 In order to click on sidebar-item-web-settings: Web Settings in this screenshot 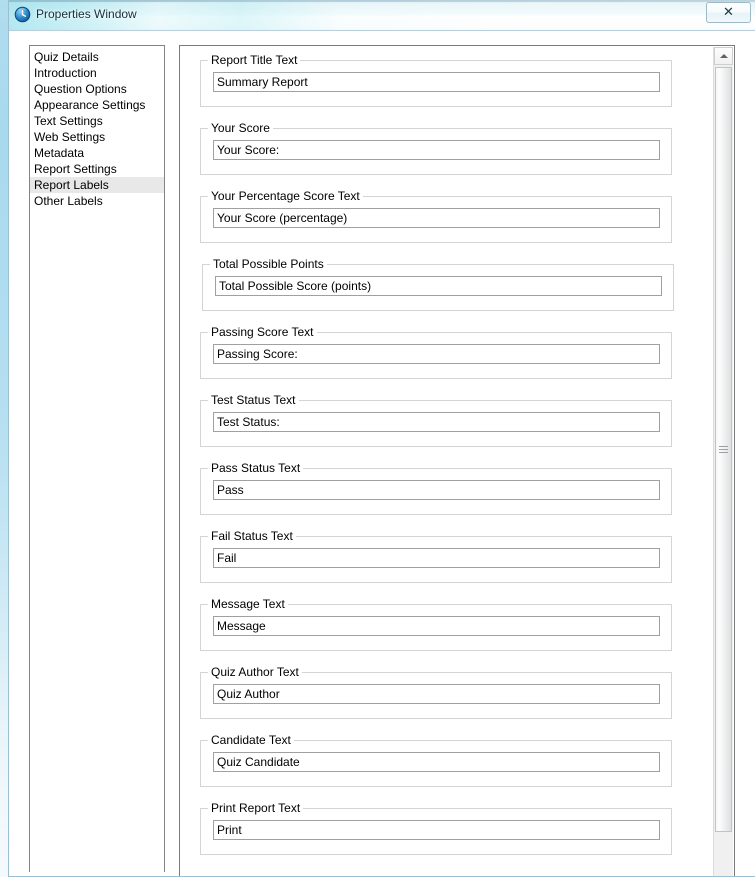, I will do `click(97, 137)`.